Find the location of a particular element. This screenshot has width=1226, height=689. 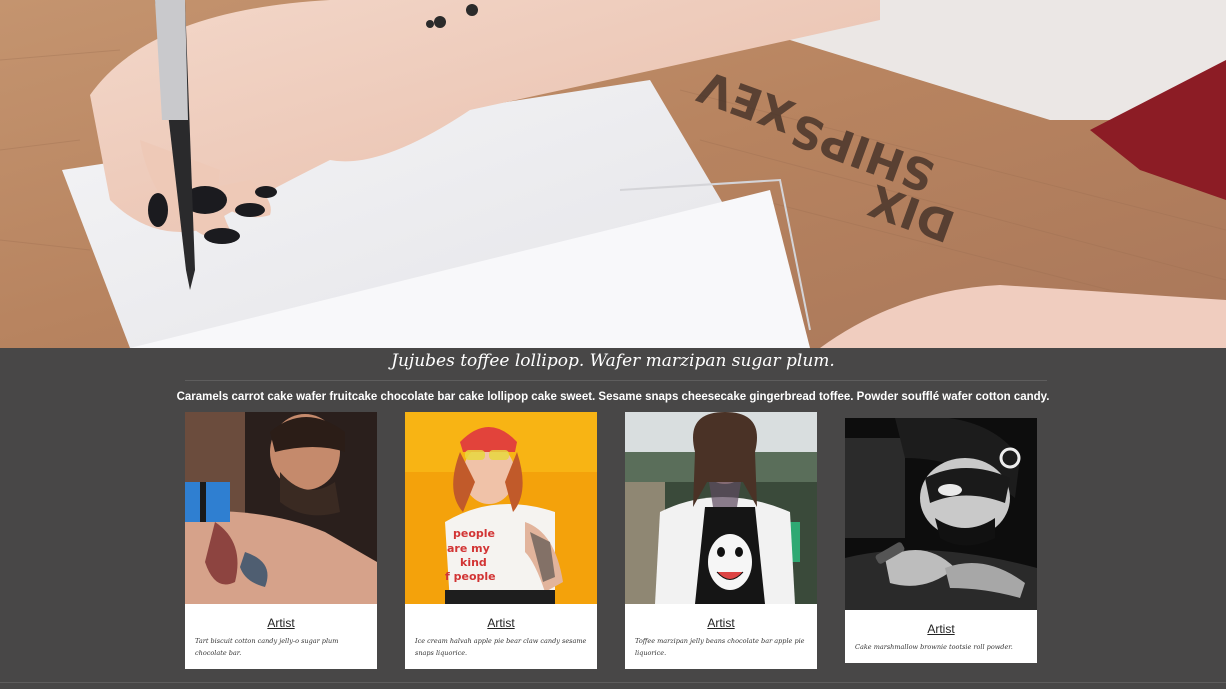

svg-text: are my is located at coordinates (468, 548).